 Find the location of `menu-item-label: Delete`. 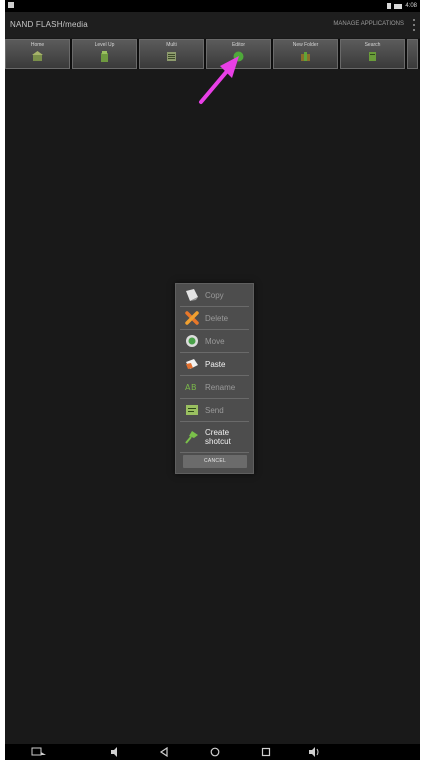

menu-item-label: Delete is located at coordinates (217, 318).